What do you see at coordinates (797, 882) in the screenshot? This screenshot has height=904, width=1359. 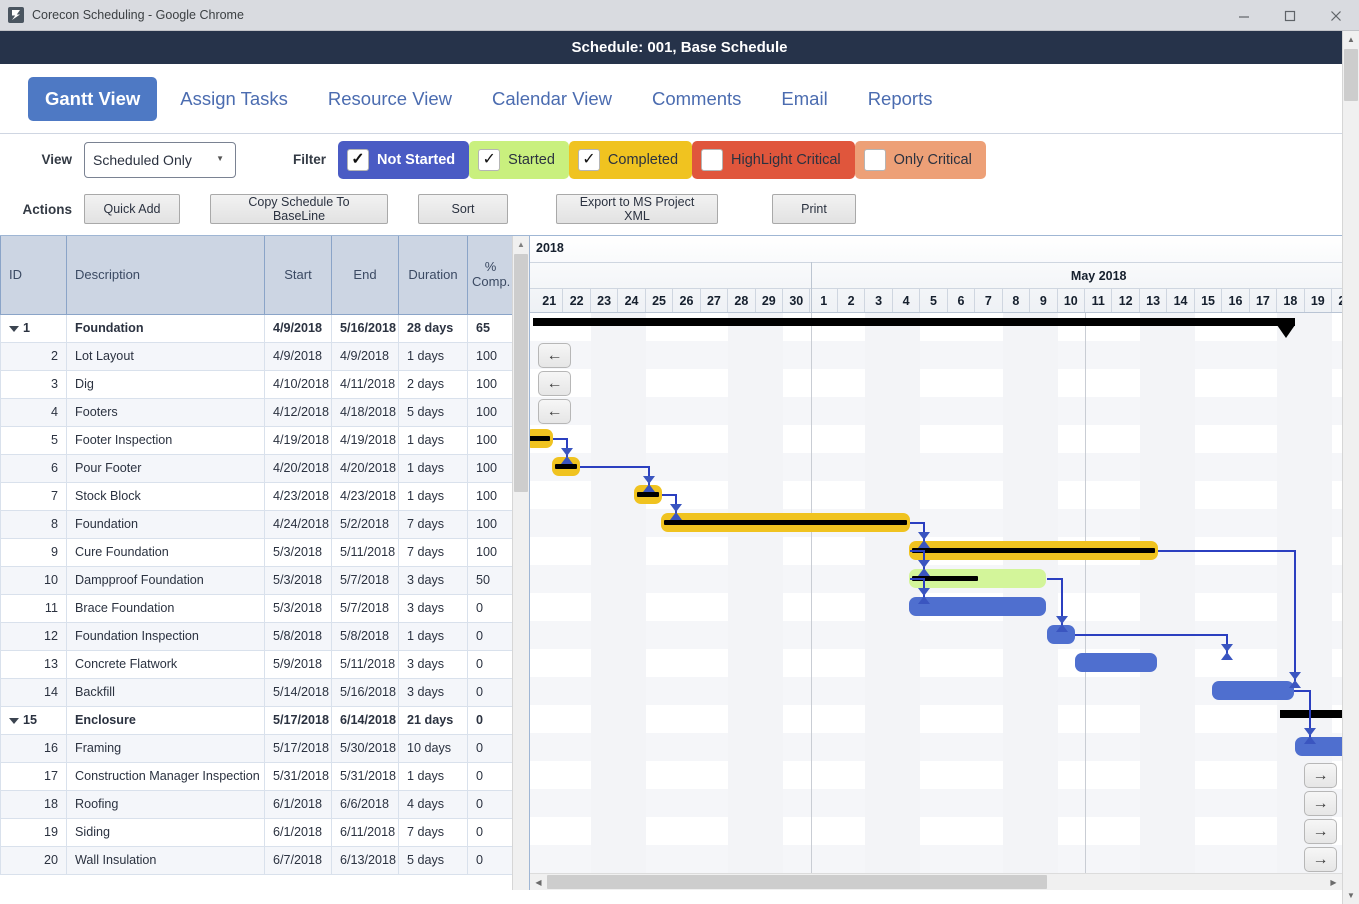 I see `hscroll-thumb` at bounding box center [797, 882].